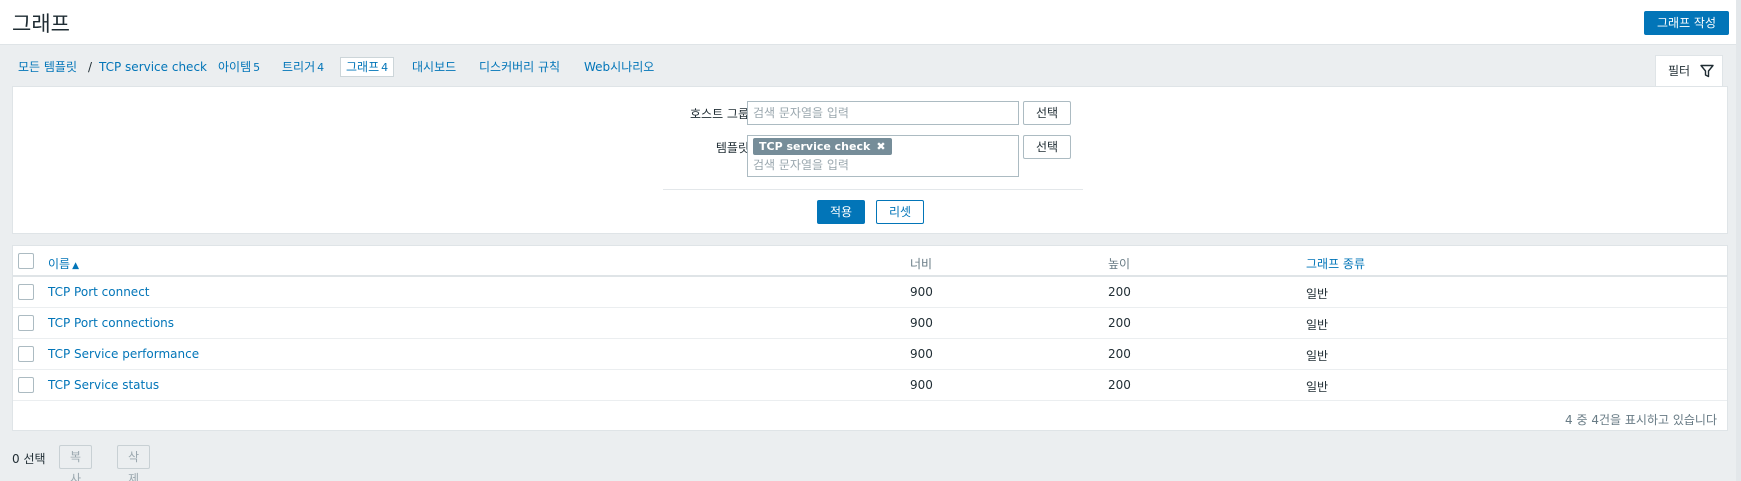  Describe the element at coordinates (719, 114) in the screenshot. I see `host-group-label: 호스트 그룹` at that location.